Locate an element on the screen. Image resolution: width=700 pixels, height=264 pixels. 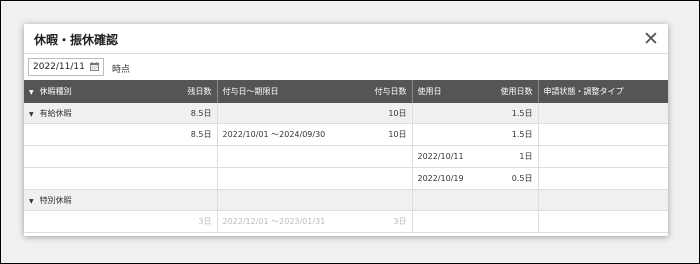
header-used-date: 使用日 is located at coordinates (429, 91).